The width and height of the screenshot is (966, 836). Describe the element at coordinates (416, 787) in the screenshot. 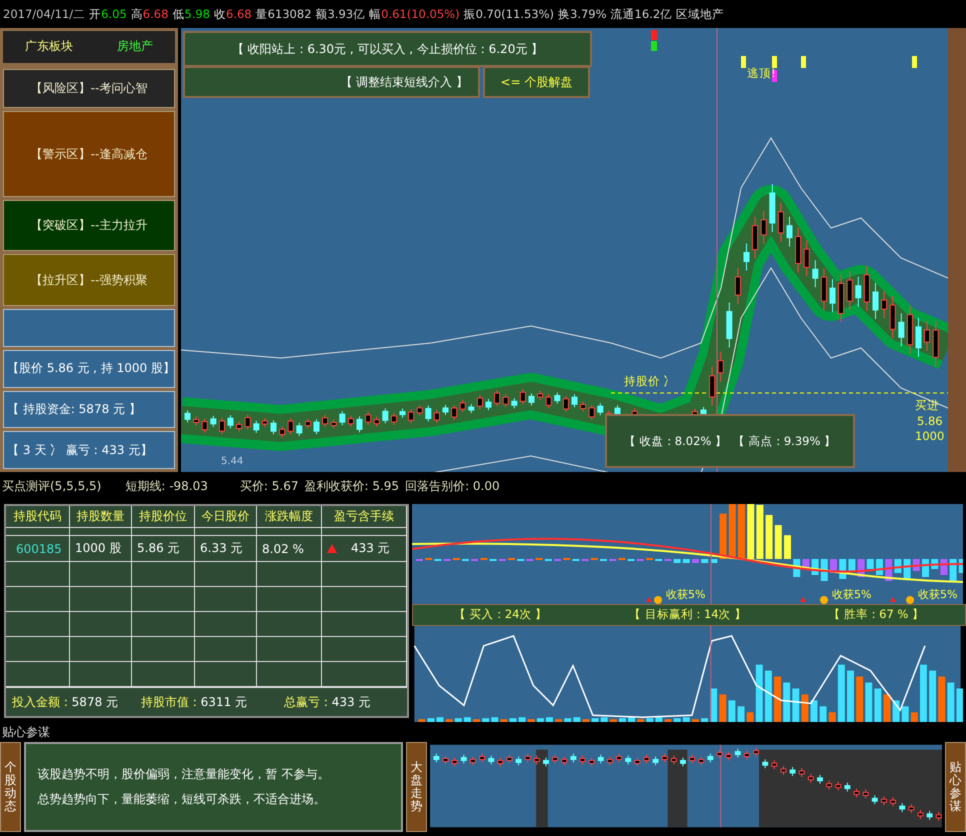

I see `side-label: 大盘走势` at that location.